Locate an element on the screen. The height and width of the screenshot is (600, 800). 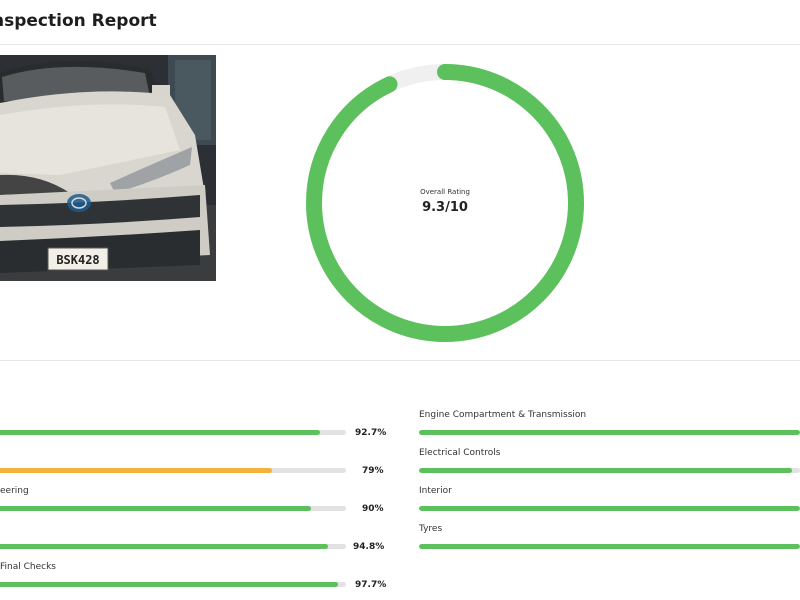
metric-percent: 79% is located at coordinates (373, 471).